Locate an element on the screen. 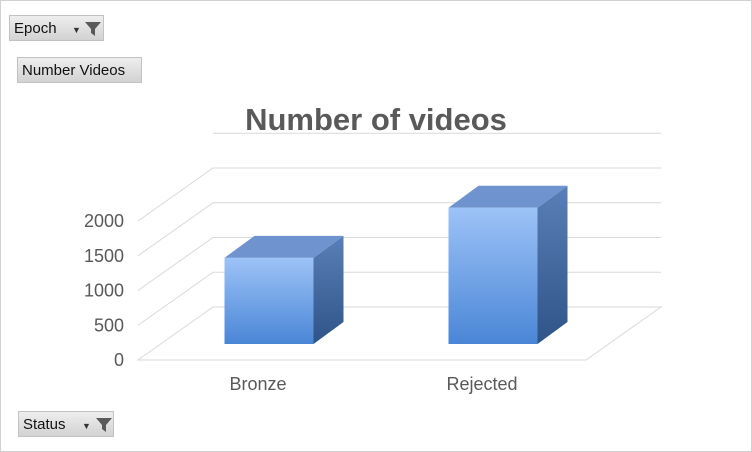 Image resolution: width=752 pixels, height=452 pixels. bar-side-face is located at coordinates (552, 264).